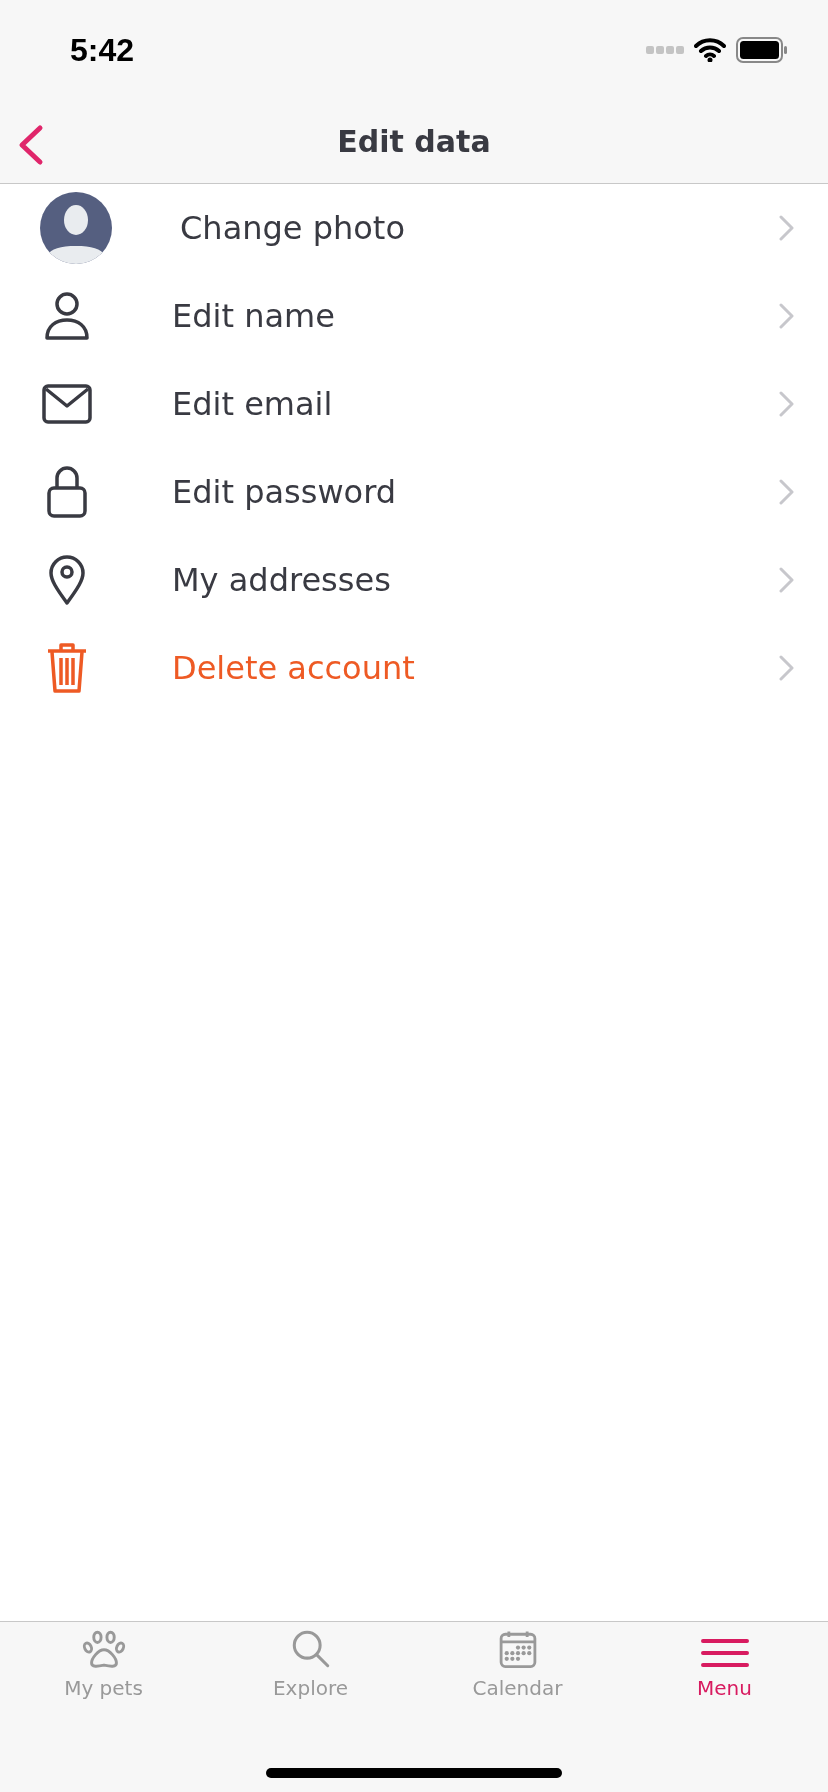 This screenshot has width=828, height=1792. Describe the element at coordinates (414, 141) in the screenshot. I see `screen-title: Edit data` at that location.